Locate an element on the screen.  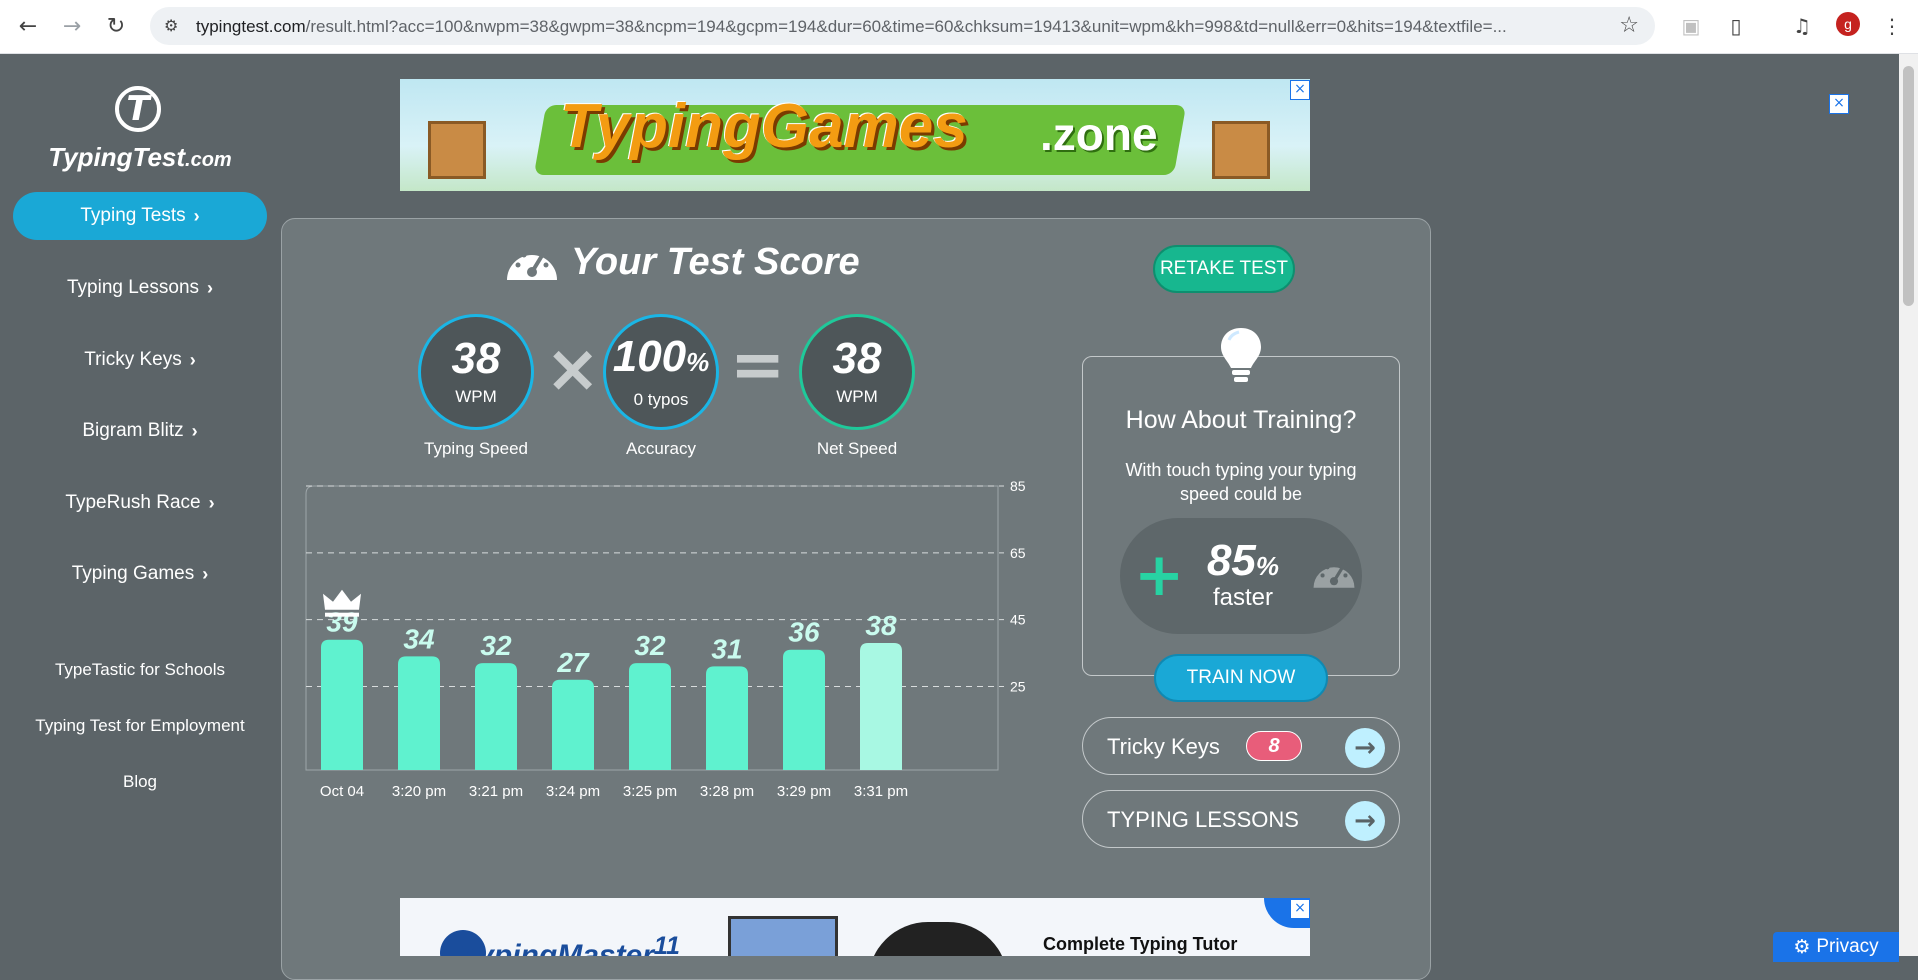
accuracy-label: Accuracy is located at coordinates (661, 448).